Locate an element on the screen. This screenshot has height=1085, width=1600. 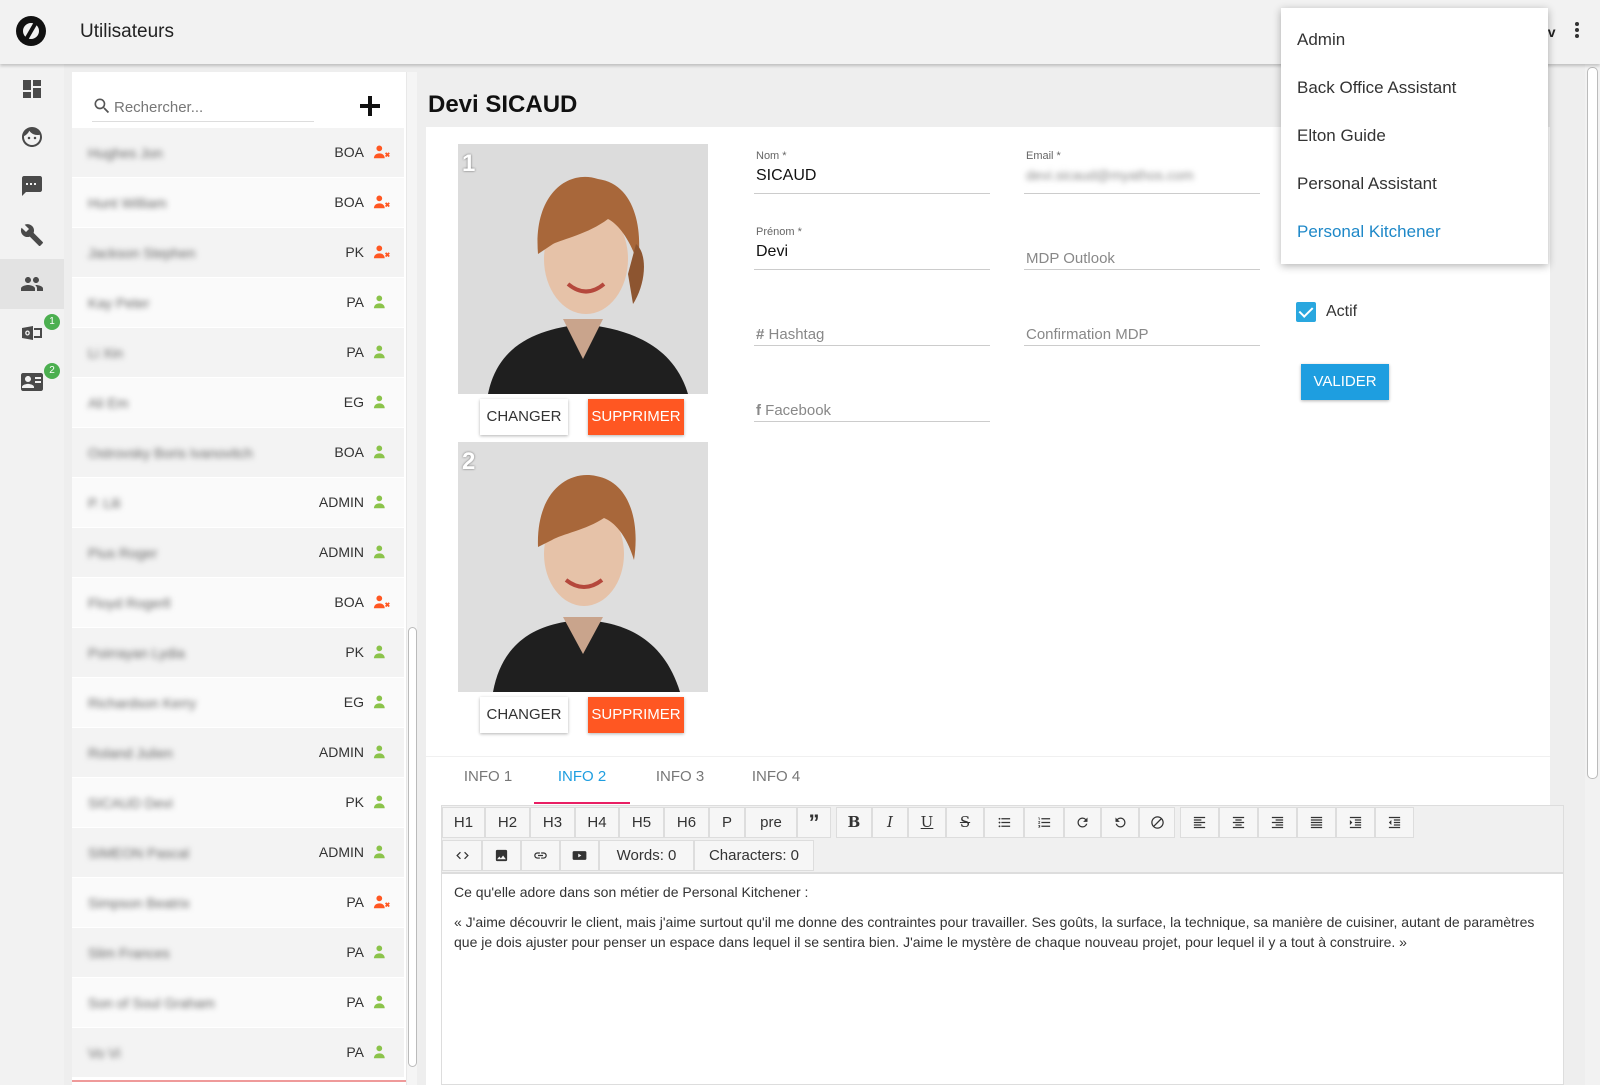
user-role: BOA is located at coordinates (349, 452).